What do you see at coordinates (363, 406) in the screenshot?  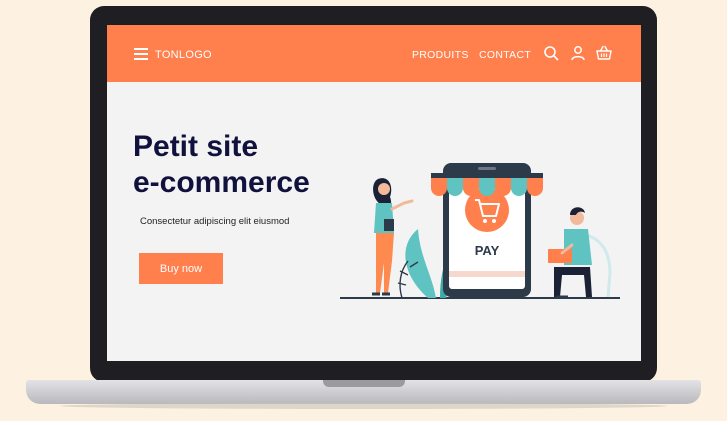 I see `laptop-shadow` at bounding box center [363, 406].